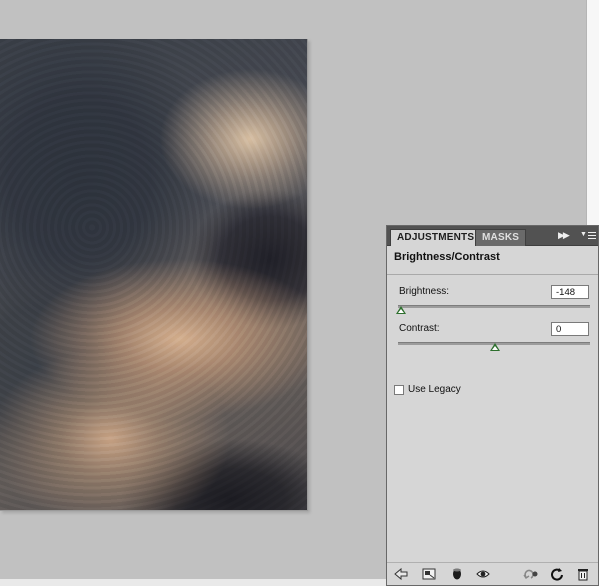 This screenshot has height=586, width=599. What do you see at coordinates (424, 291) in the screenshot?
I see `brightness-label: Brightness:` at bounding box center [424, 291].